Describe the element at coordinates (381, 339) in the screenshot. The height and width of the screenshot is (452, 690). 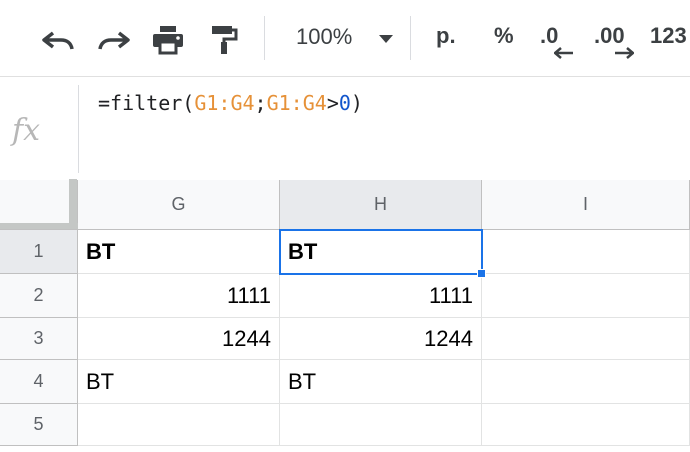
I see `cell-h3: 1244` at that location.